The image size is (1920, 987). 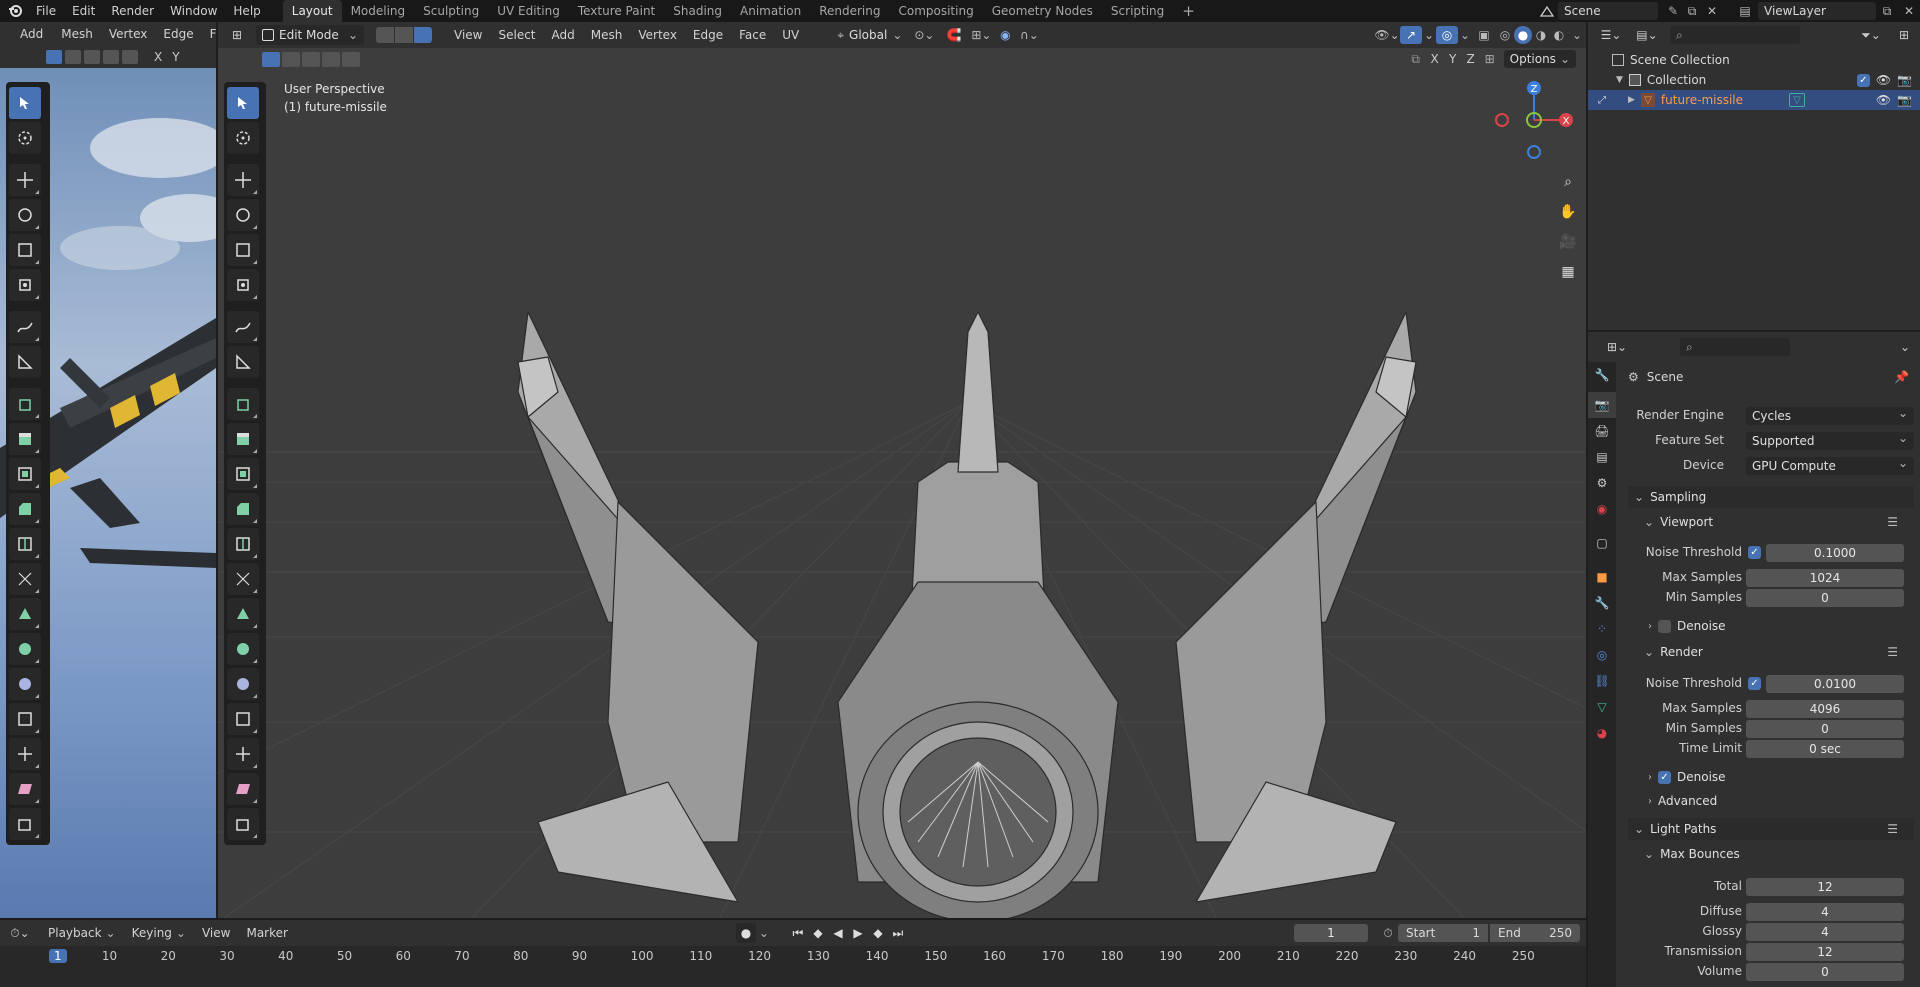 What do you see at coordinates (385, 35) in the screenshot?
I see `vertex-select-icon` at bounding box center [385, 35].